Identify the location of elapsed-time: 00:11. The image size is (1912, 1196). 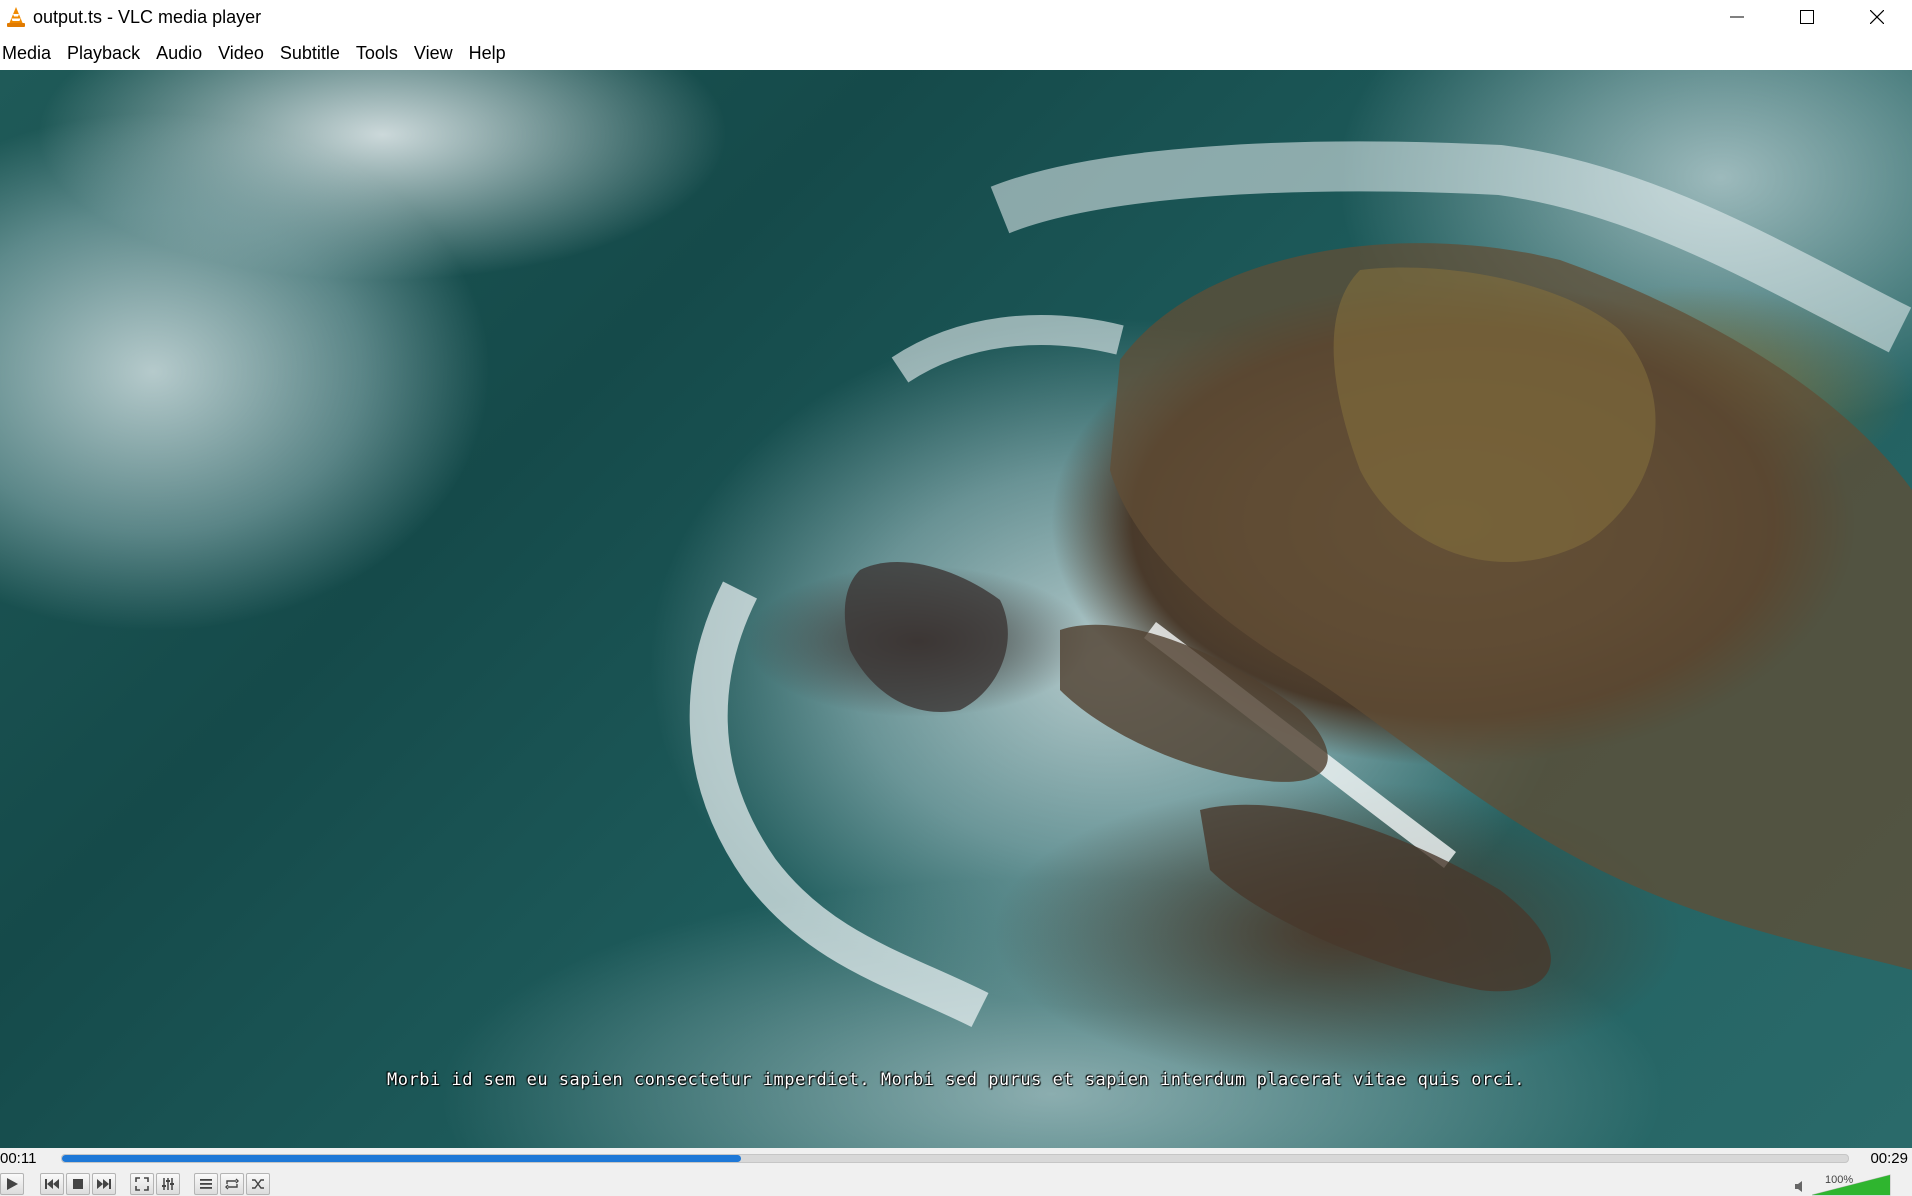
(18, 1158).